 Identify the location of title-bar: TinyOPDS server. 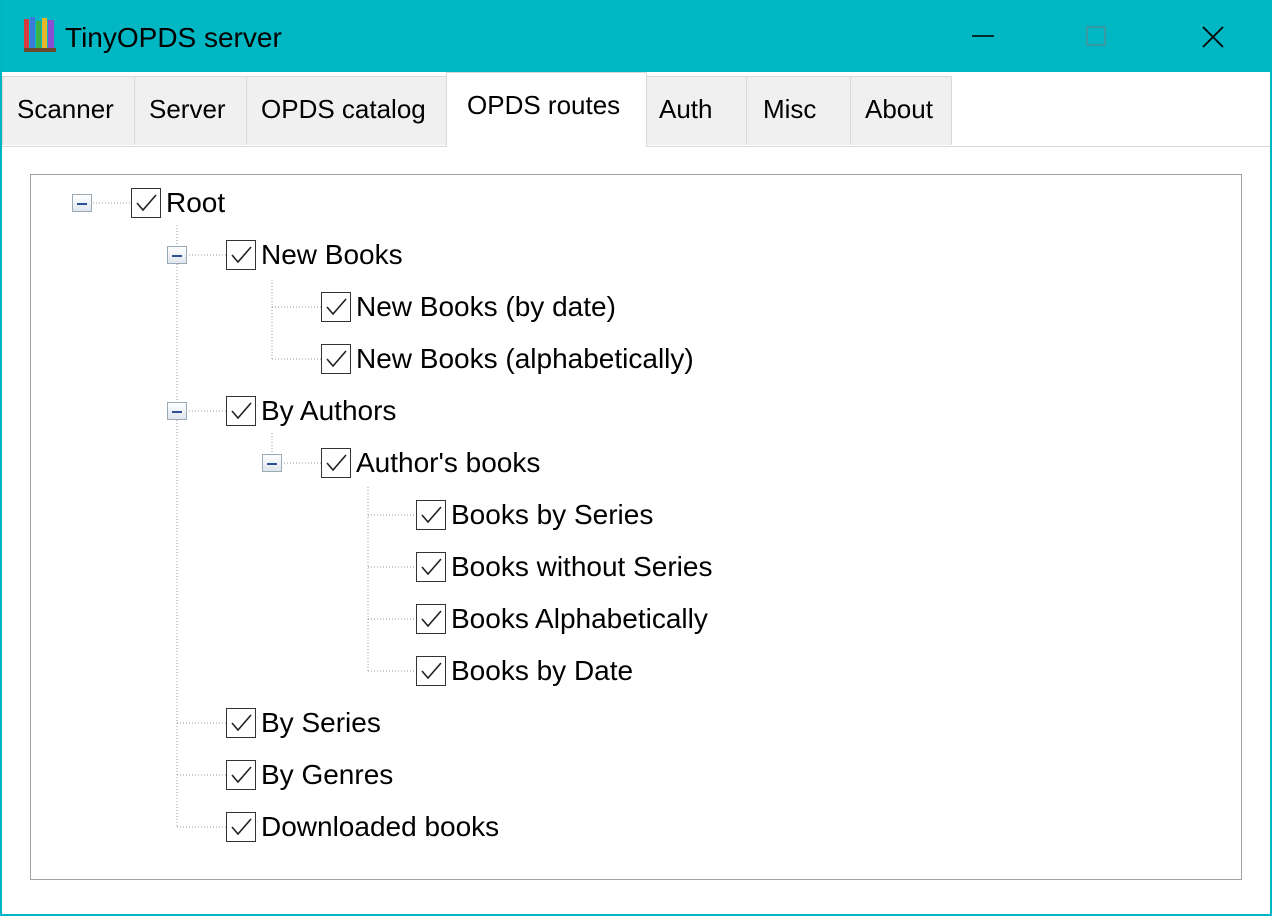
(637, 36).